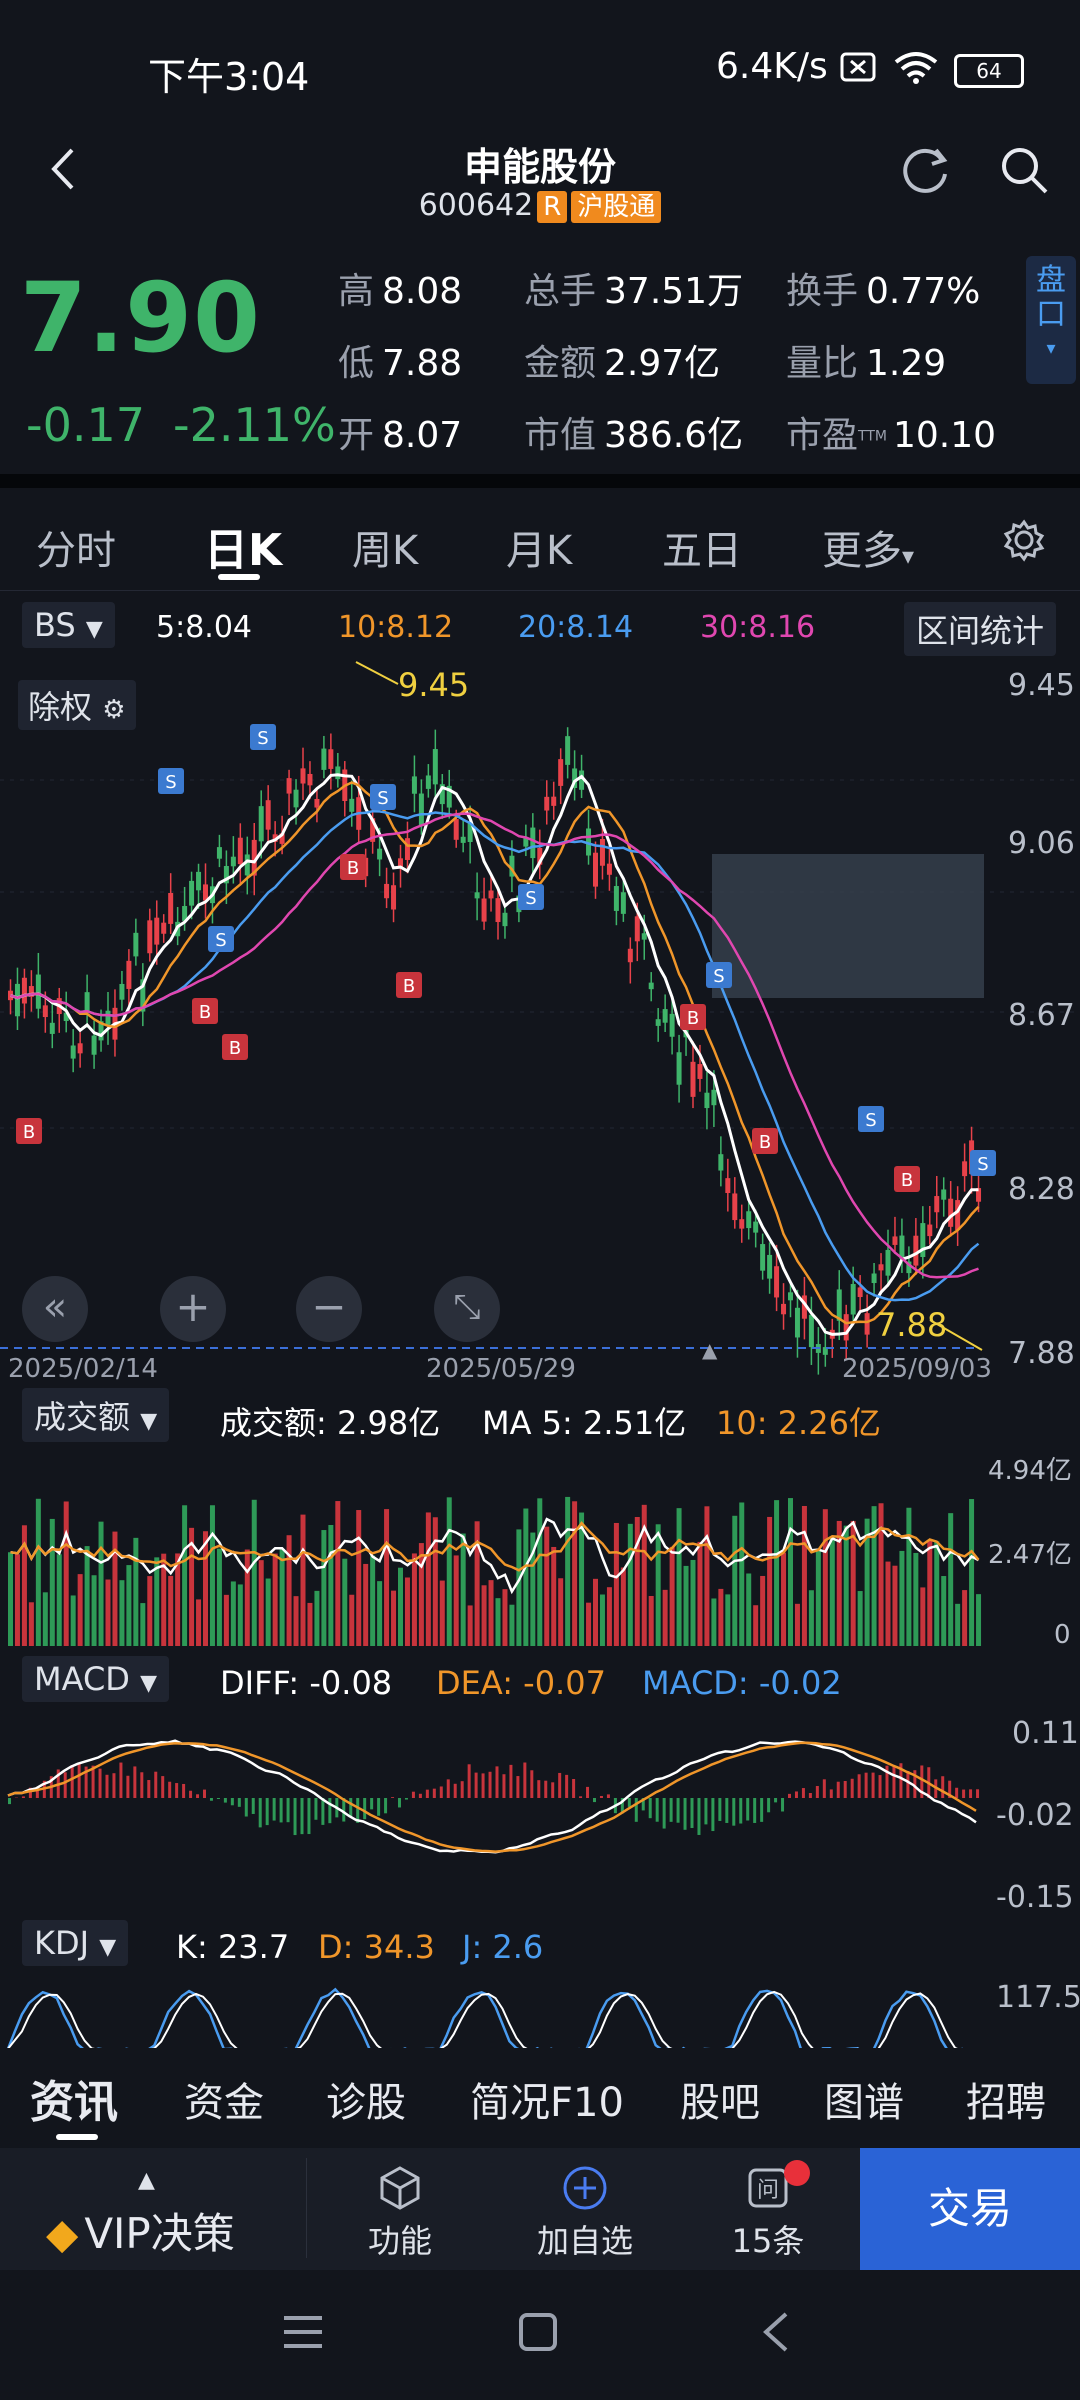 The height and width of the screenshot is (2400, 1080). I want to click on add-watchlist-button: 加自选, so click(585, 2213).